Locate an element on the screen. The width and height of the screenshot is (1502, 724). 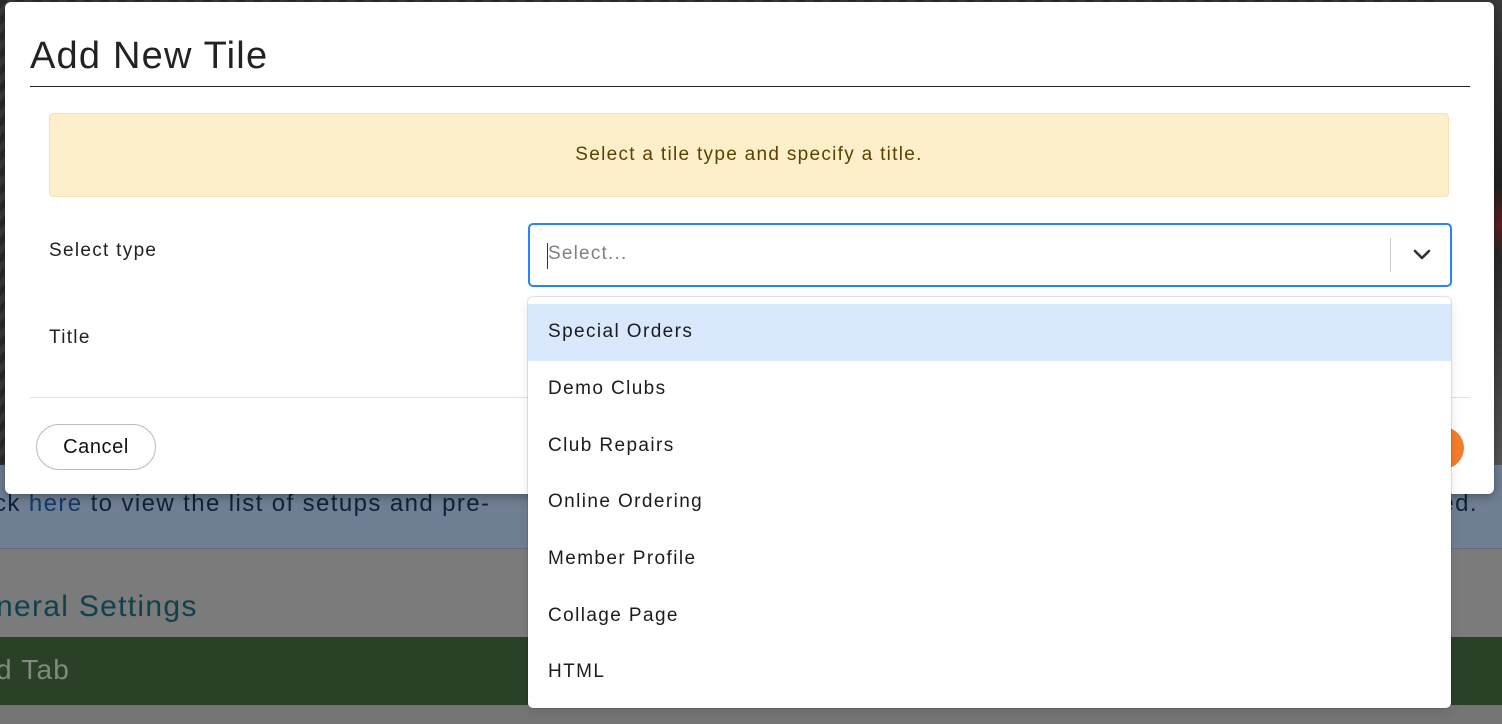
chevron-down-icon is located at coordinates (1422, 255).